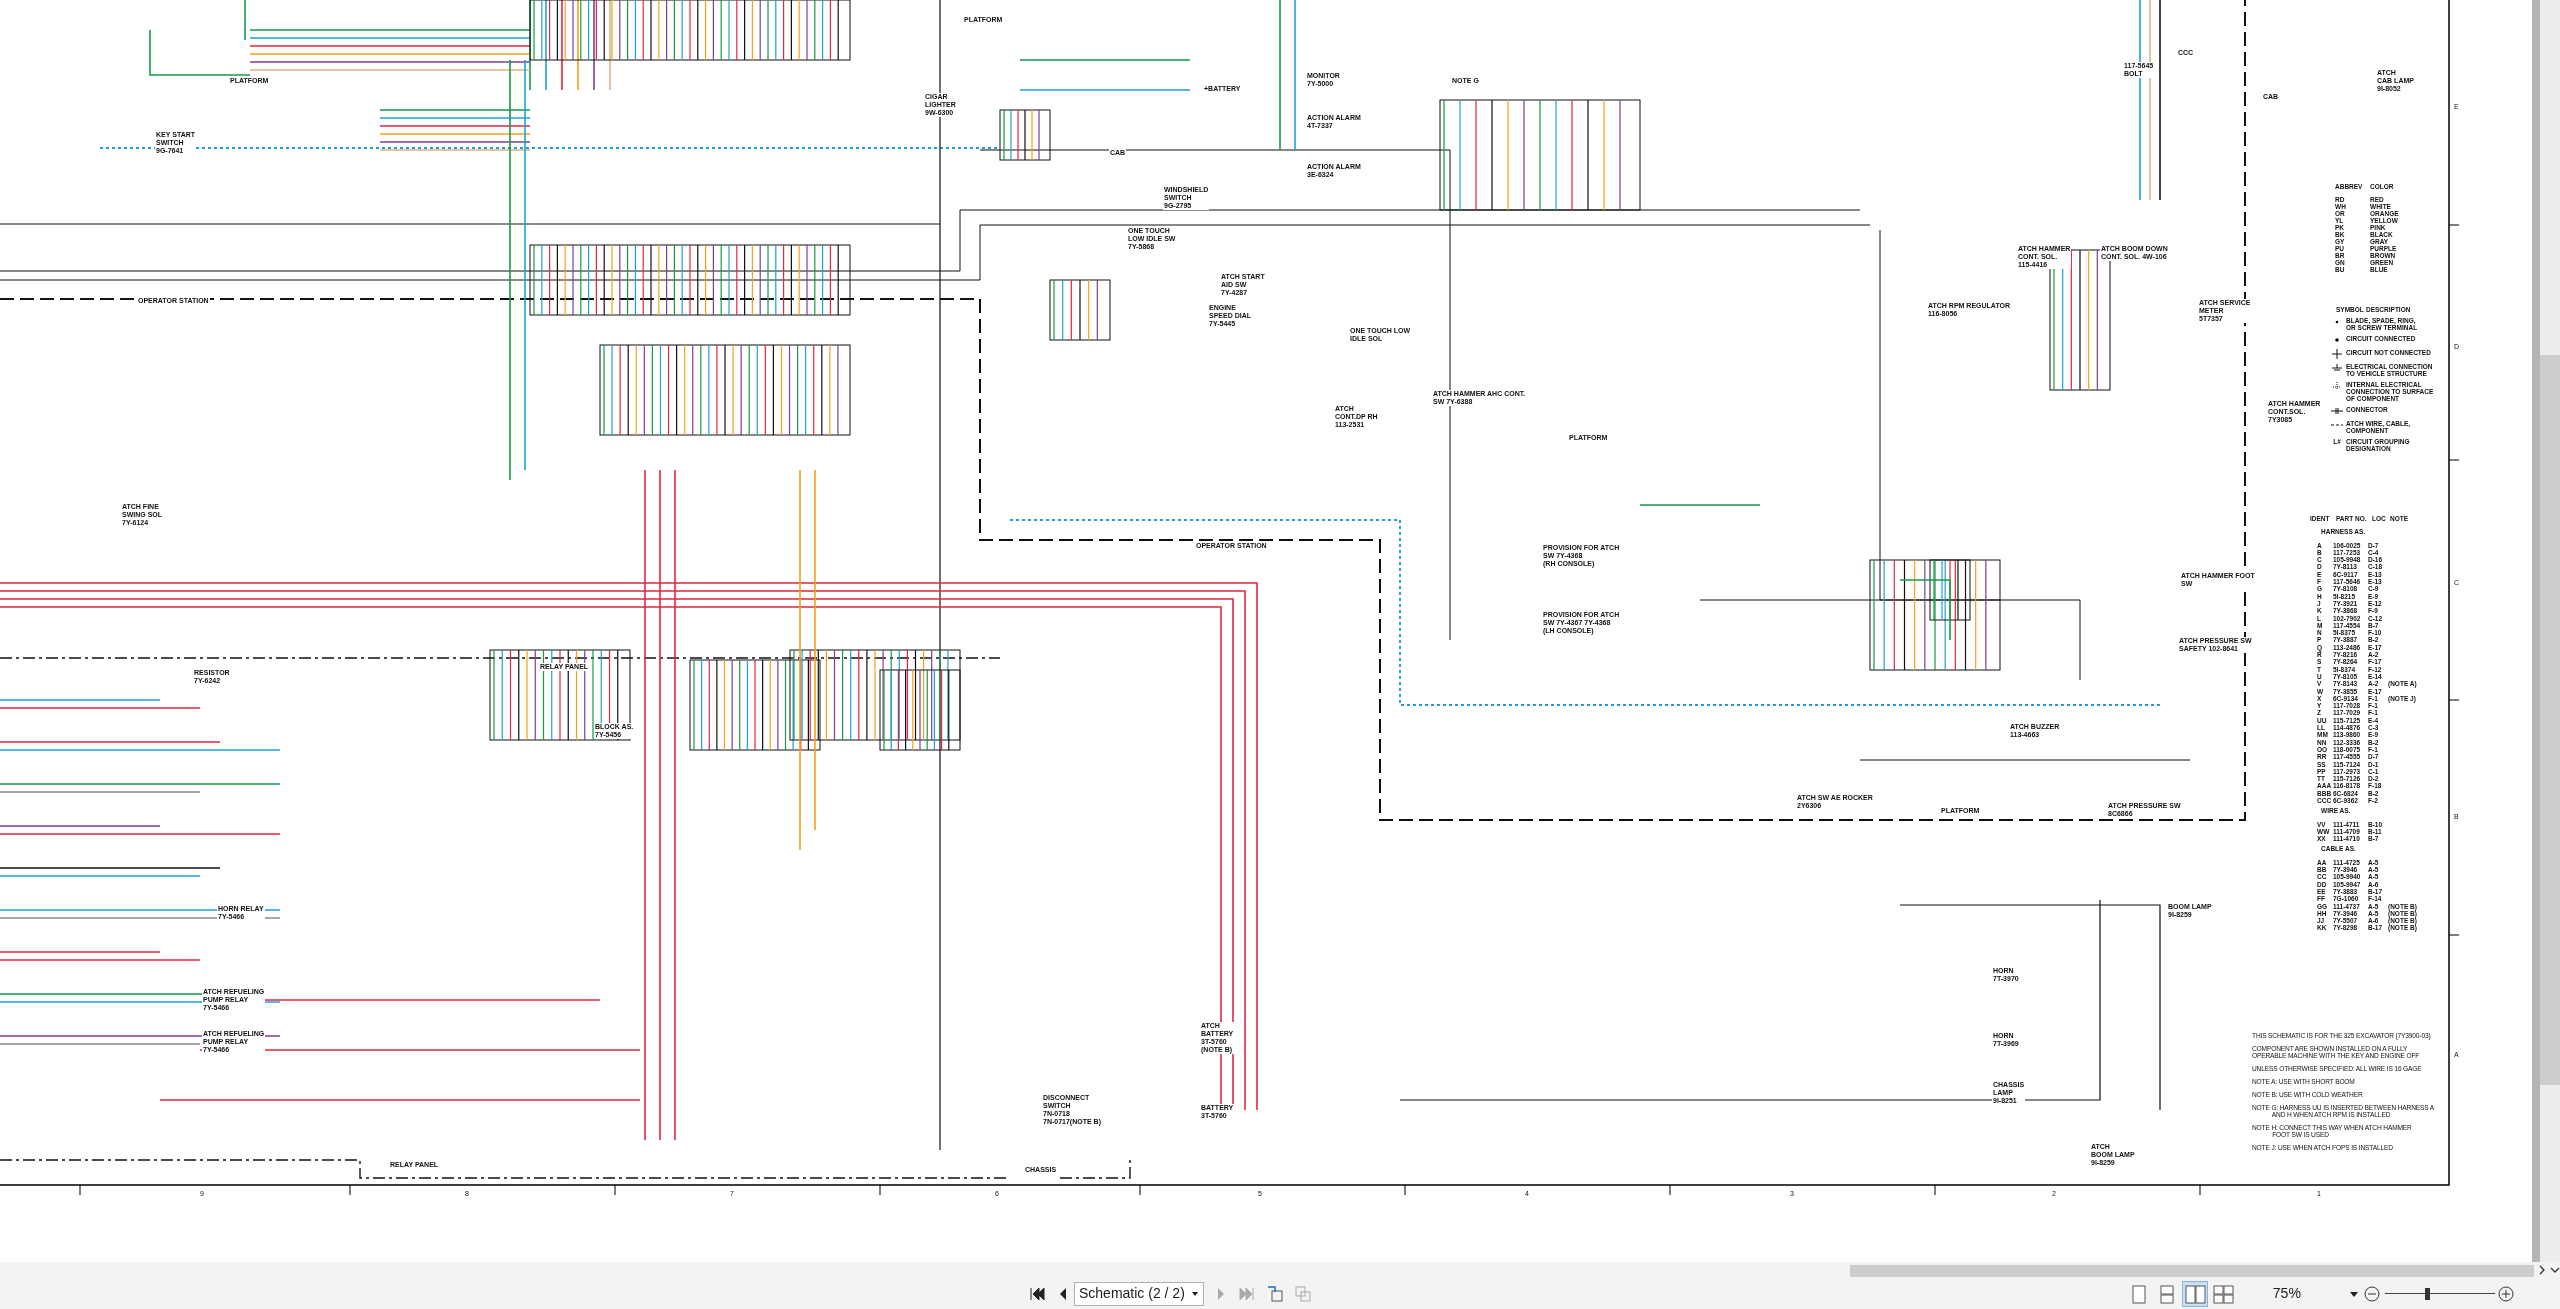  What do you see at coordinates (2550, 720) in the screenshot?
I see `scrollbar-thumb` at bounding box center [2550, 720].